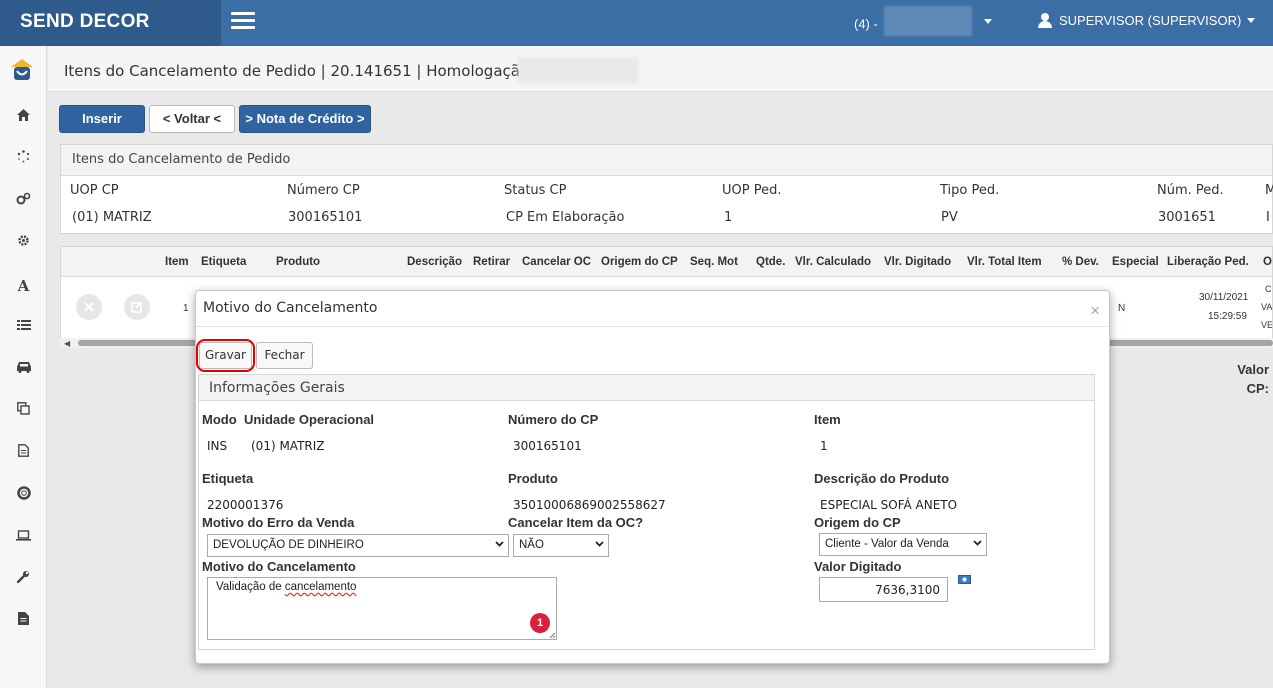 The height and width of the screenshot is (688, 1273). Describe the element at coordinates (23, 496) in the screenshot. I see `lifebuoy-icon` at that location.